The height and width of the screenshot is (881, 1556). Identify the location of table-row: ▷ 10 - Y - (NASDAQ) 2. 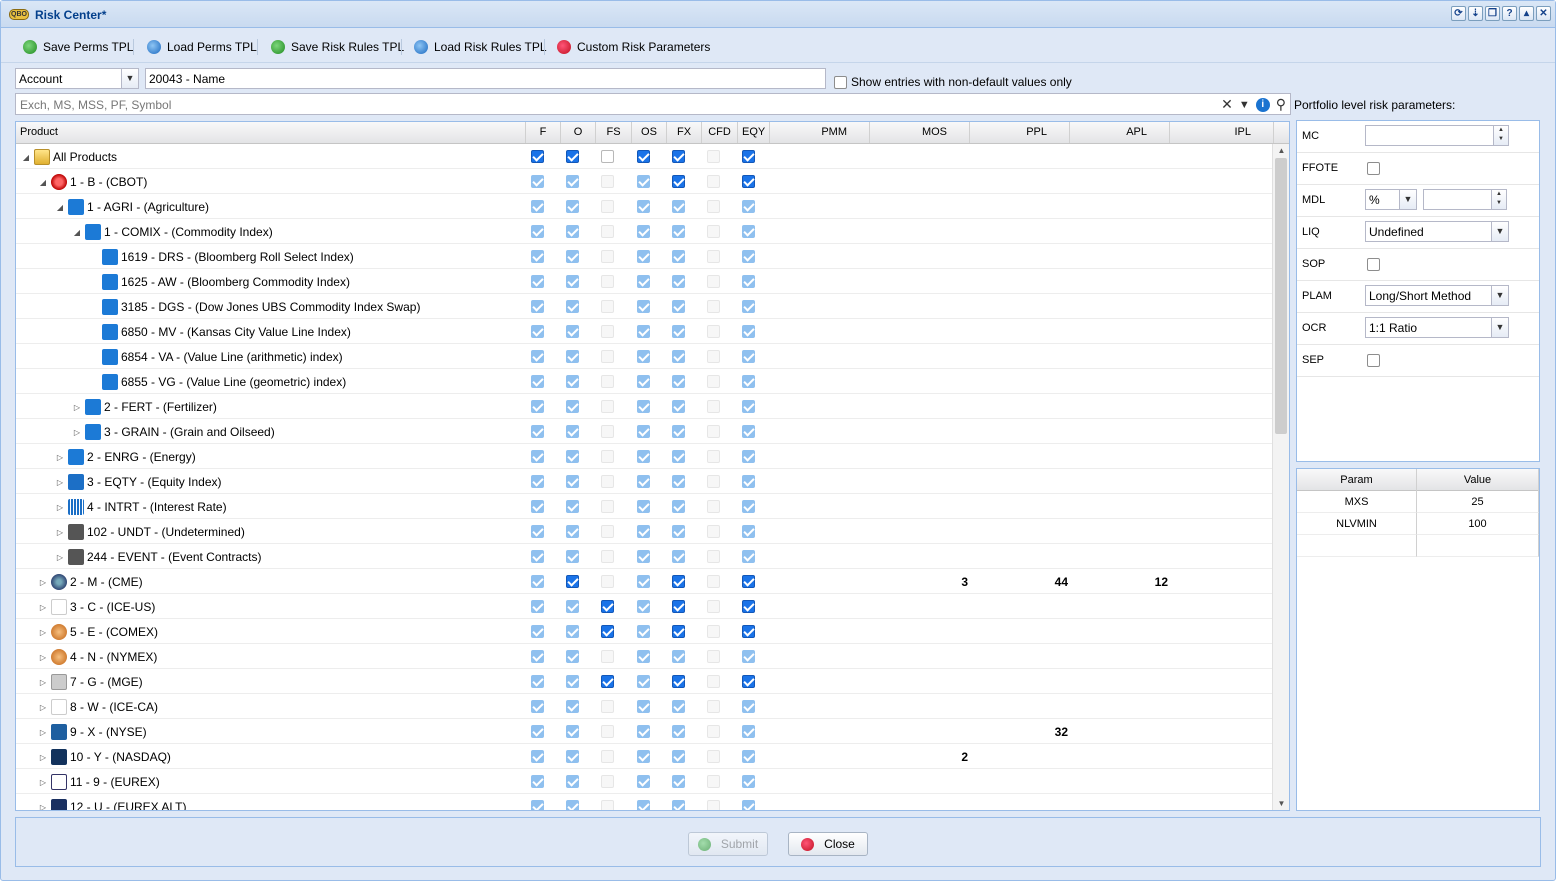
(645, 756).